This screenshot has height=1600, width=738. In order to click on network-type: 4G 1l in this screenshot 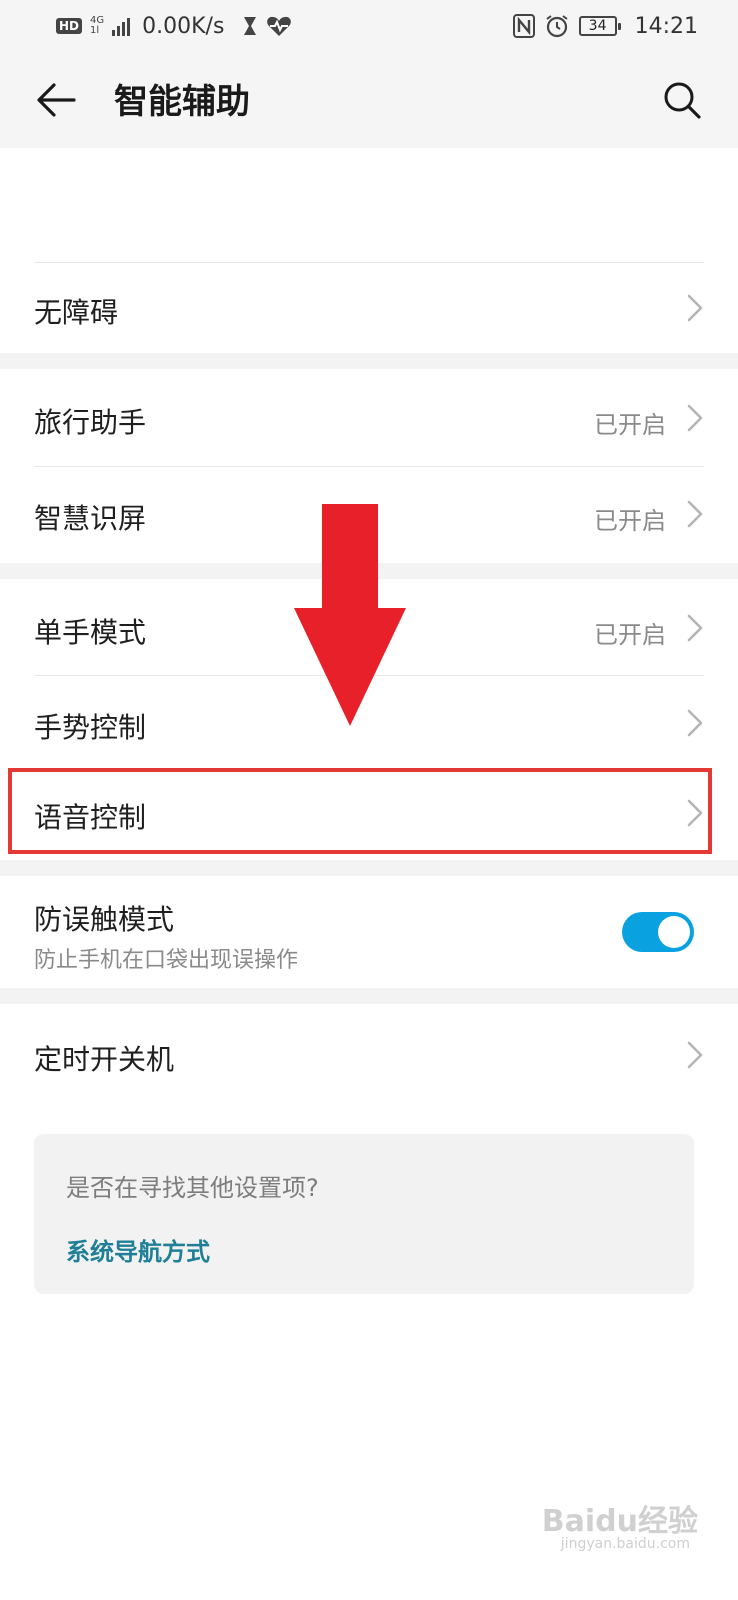, I will do `click(97, 26)`.